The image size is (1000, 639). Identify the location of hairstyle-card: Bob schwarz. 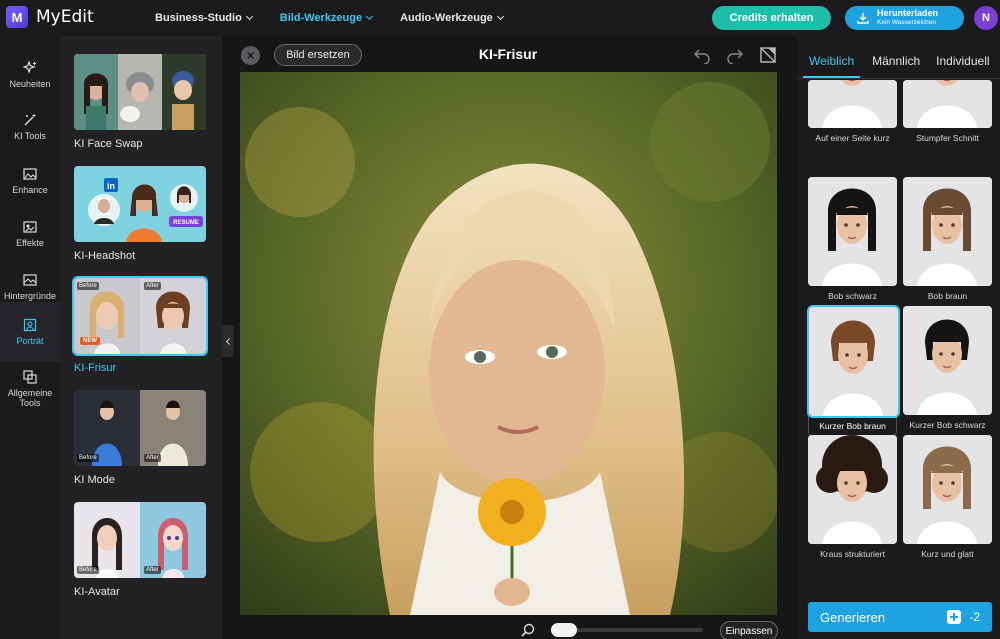
(852, 239).